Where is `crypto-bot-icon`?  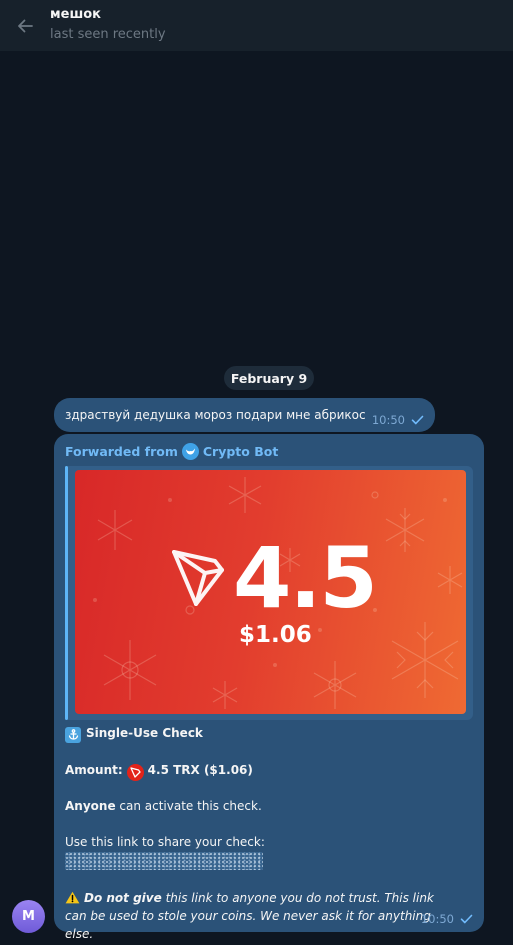
crypto-bot-icon is located at coordinates (190, 451).